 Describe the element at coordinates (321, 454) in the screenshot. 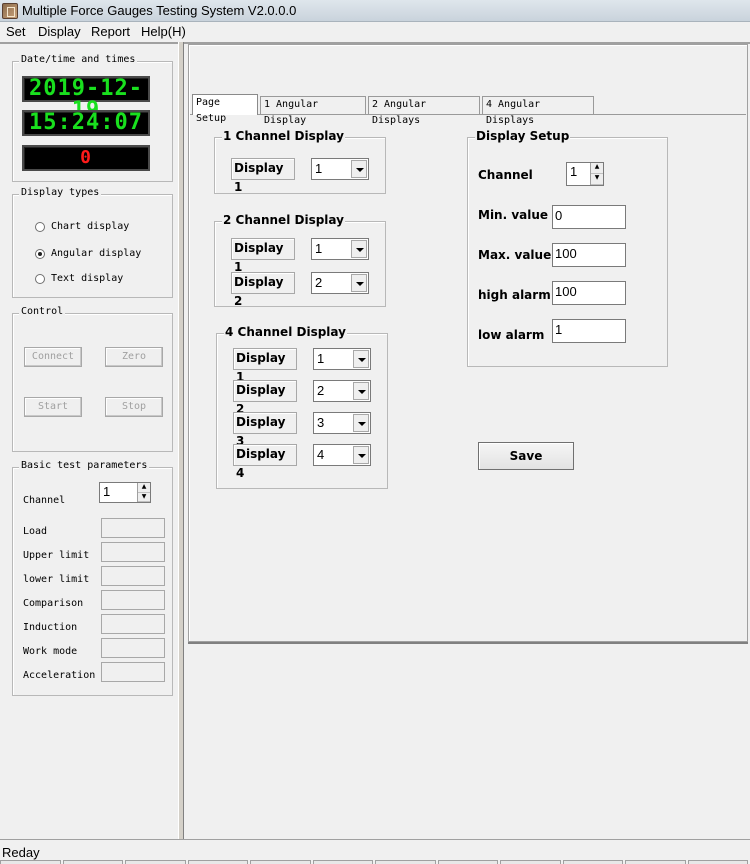

I see `select-value: 4` at that location.